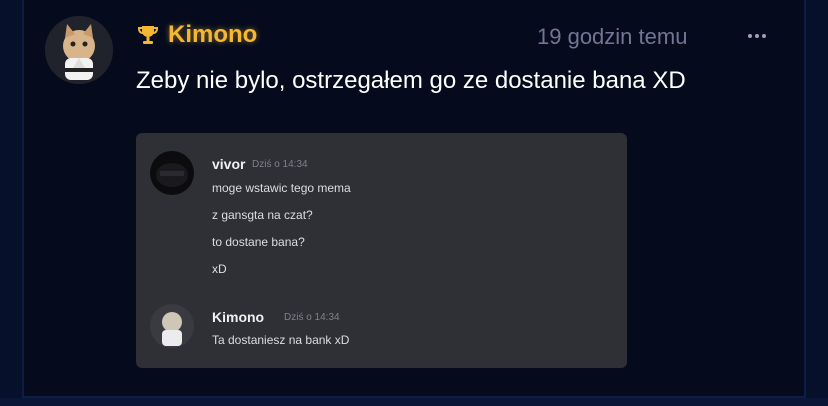 The width and height of the screenshot is (828, 406). I want to click on more-dots-icon, so click(757, 36).